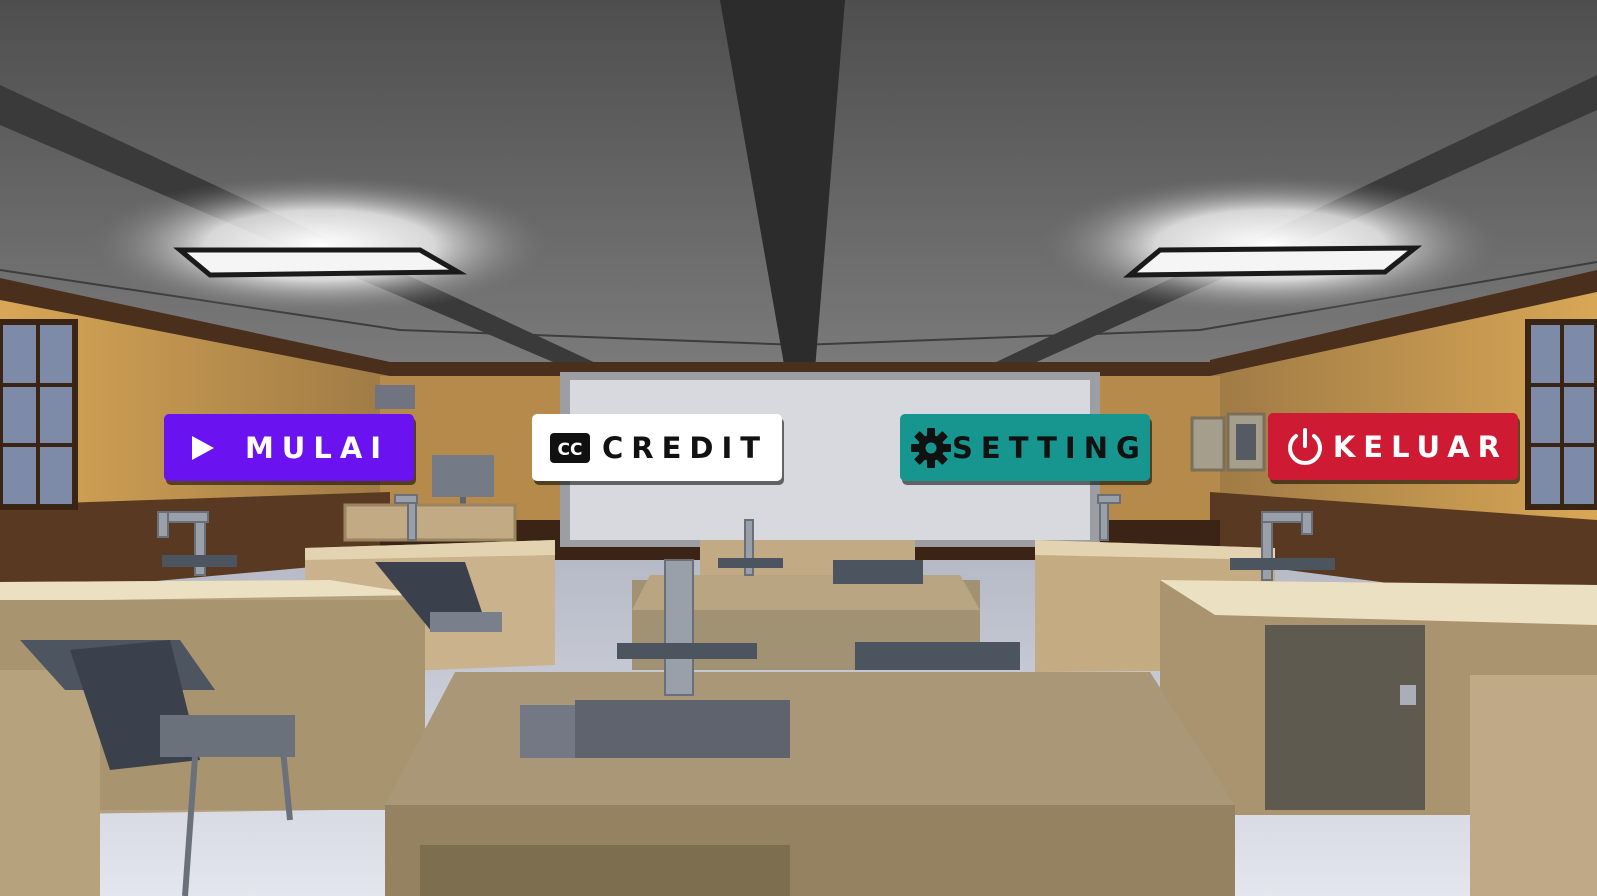 This screenshot has height=896, width=1597. I want to click on setting-button-label: SETTING, so click(1050, 447).